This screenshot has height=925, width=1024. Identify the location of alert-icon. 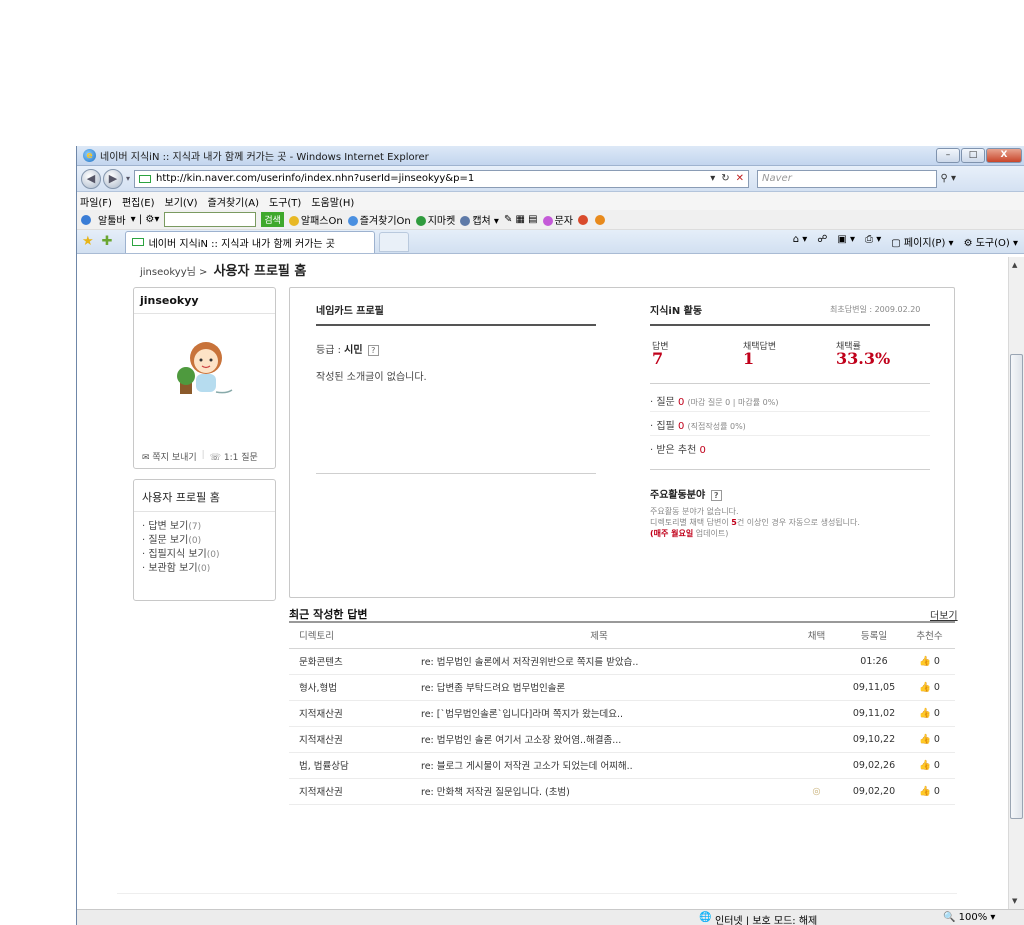
(583, 219).